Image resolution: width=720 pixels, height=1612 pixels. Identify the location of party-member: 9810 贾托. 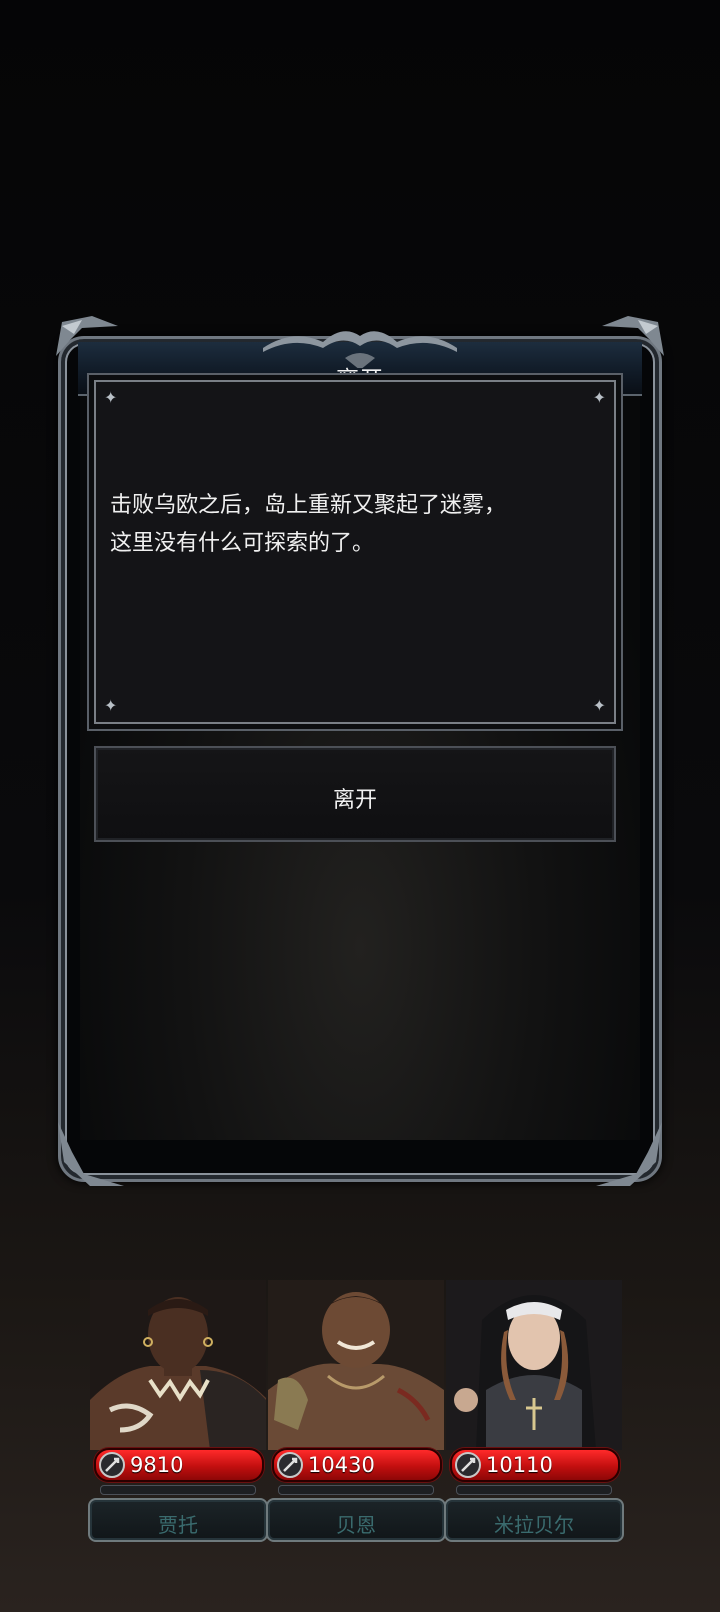
(178, 1411).